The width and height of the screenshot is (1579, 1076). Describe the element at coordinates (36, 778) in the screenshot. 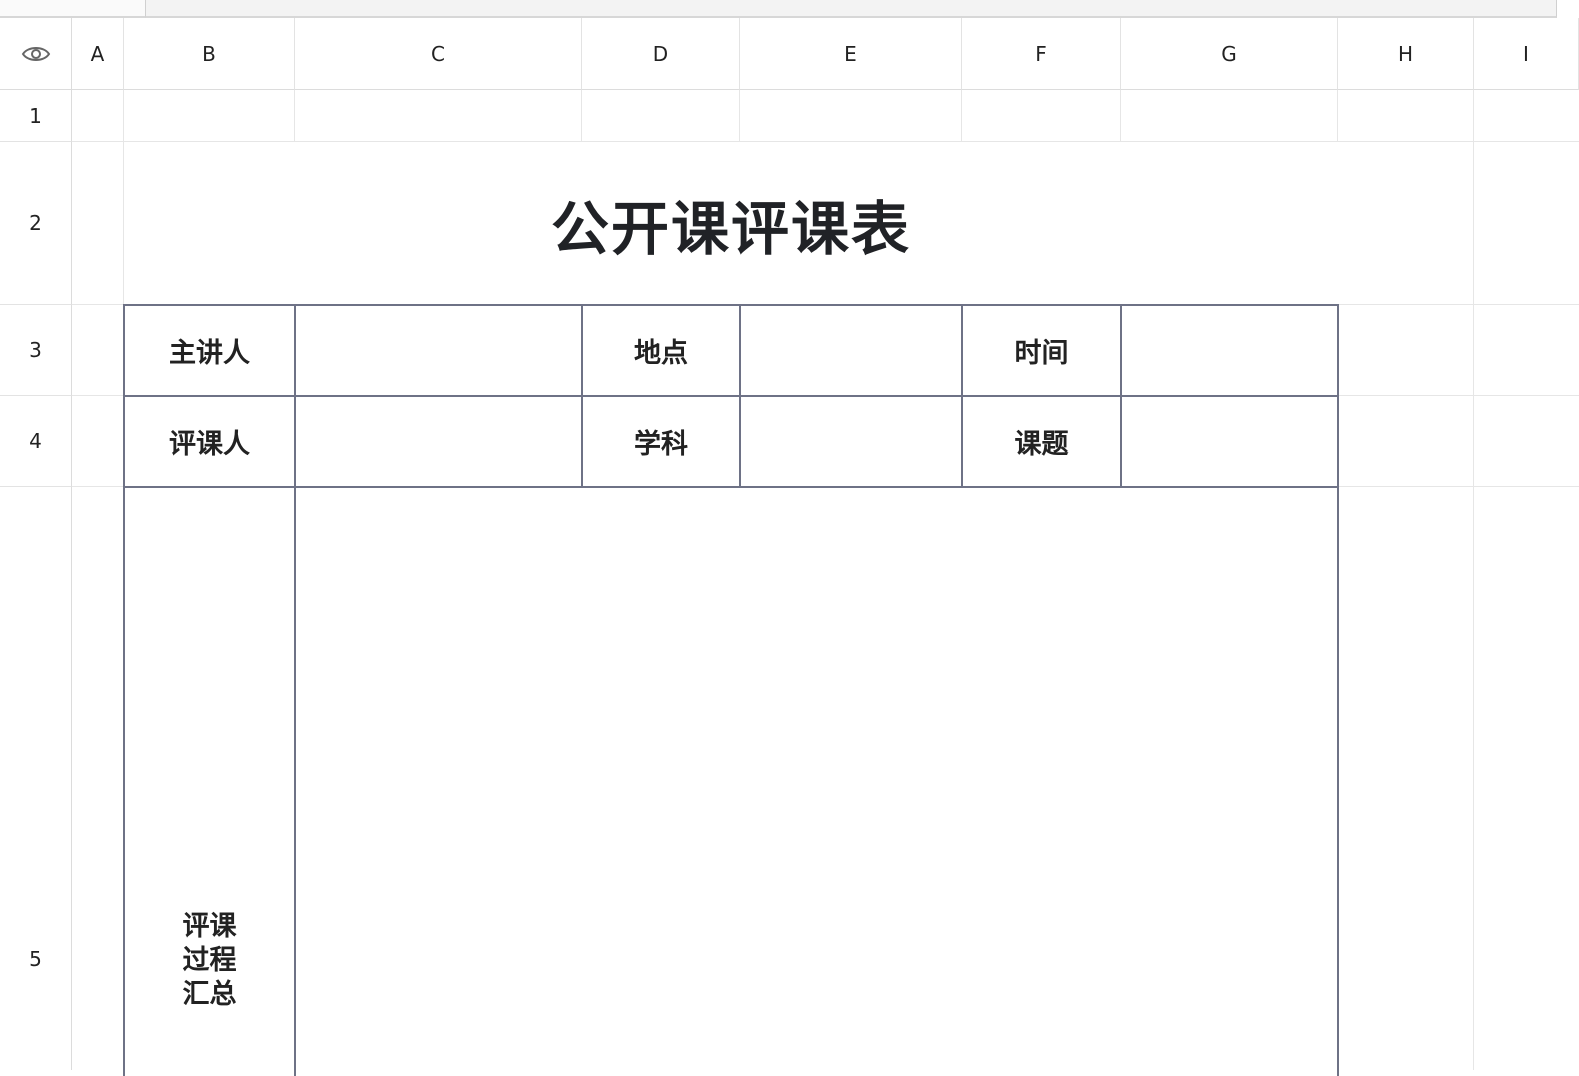

I see `row-header-5: 5` at that location.